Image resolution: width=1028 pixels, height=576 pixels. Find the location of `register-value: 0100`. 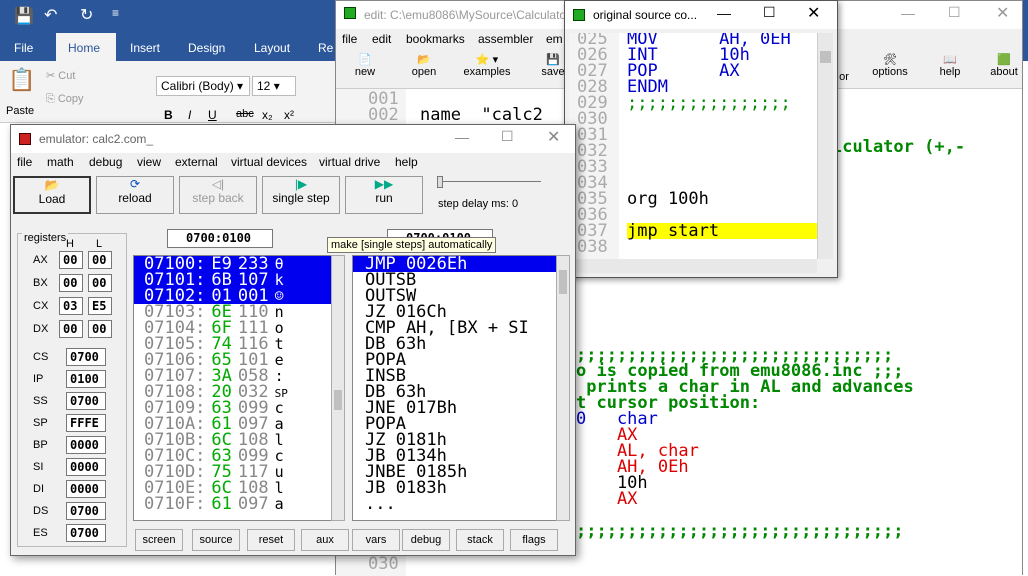

register-value: 0100 is located at coordinates (86, 379).